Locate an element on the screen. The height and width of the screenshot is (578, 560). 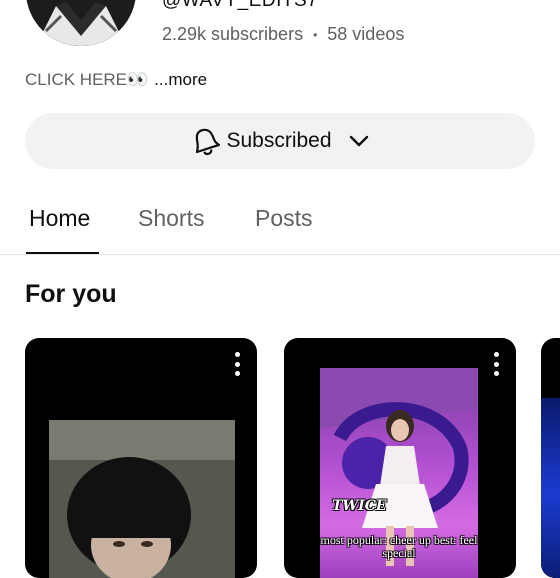
video-count: 58 videos is located at coordinates (366, 34).